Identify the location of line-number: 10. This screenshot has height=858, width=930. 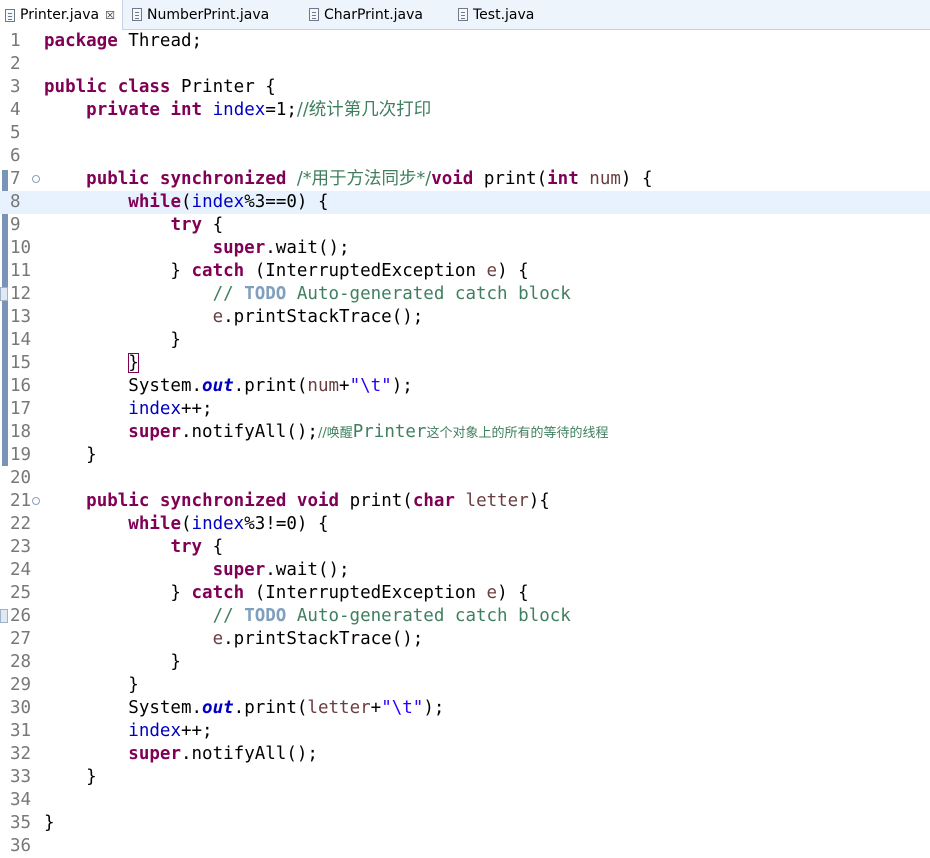
(21, 248).